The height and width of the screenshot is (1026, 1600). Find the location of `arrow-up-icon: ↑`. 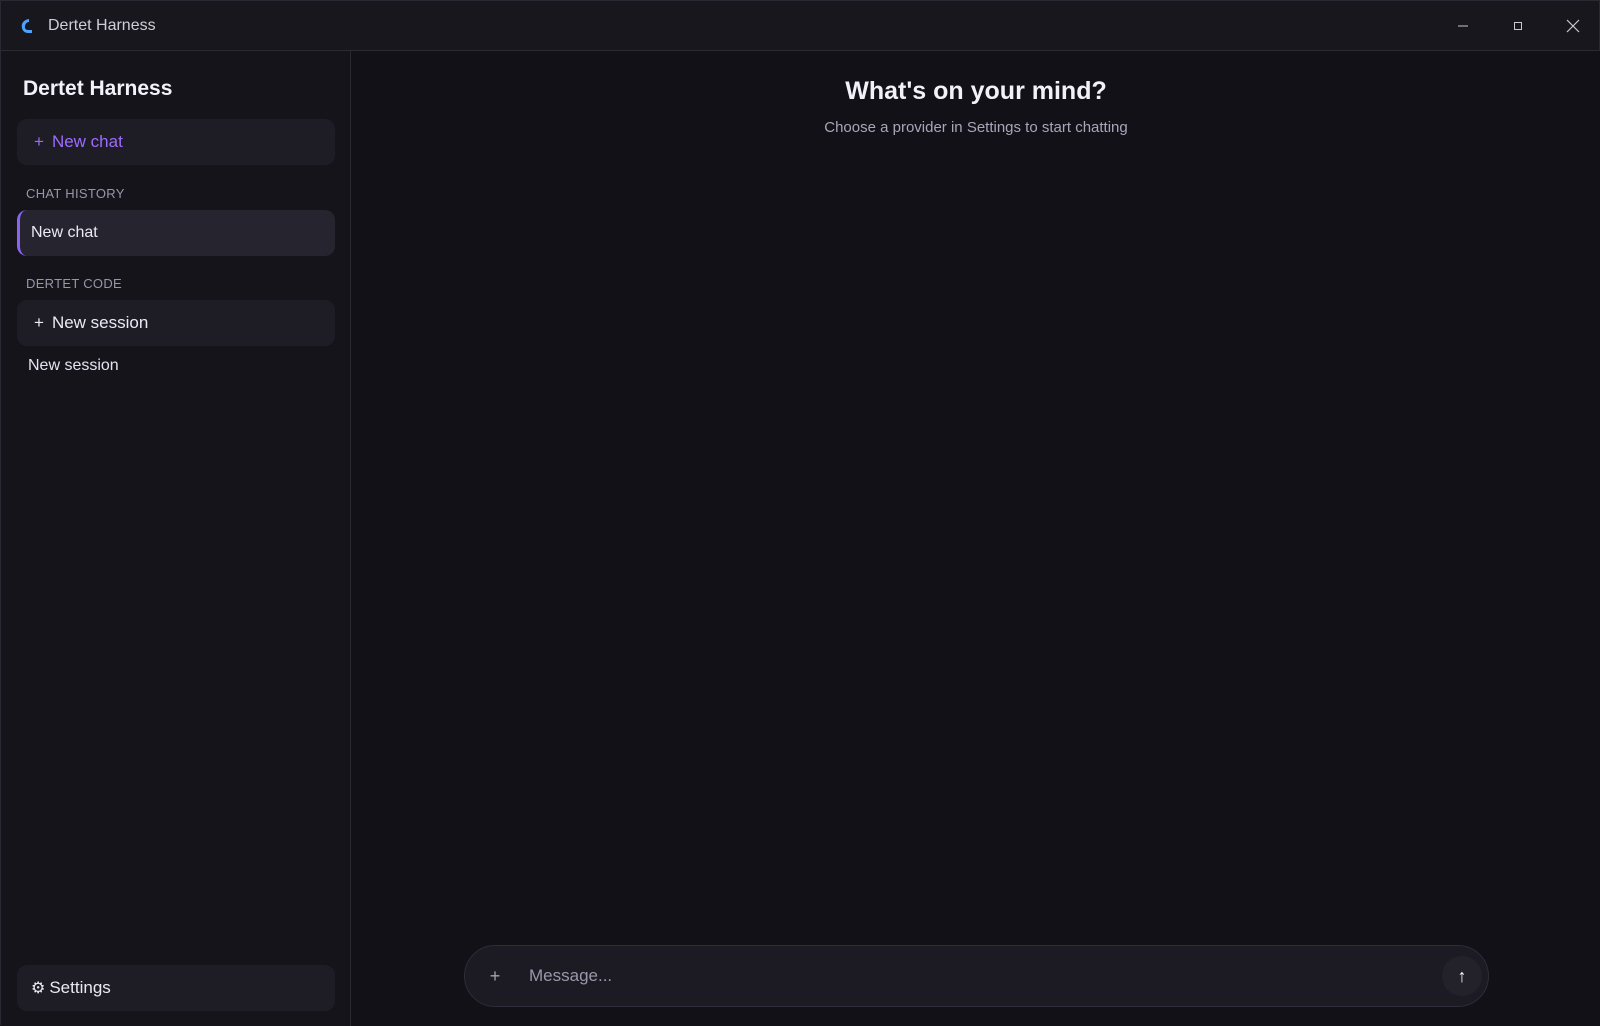

arrow-up-icon: ↑ is located at coordinates (1462, 975).